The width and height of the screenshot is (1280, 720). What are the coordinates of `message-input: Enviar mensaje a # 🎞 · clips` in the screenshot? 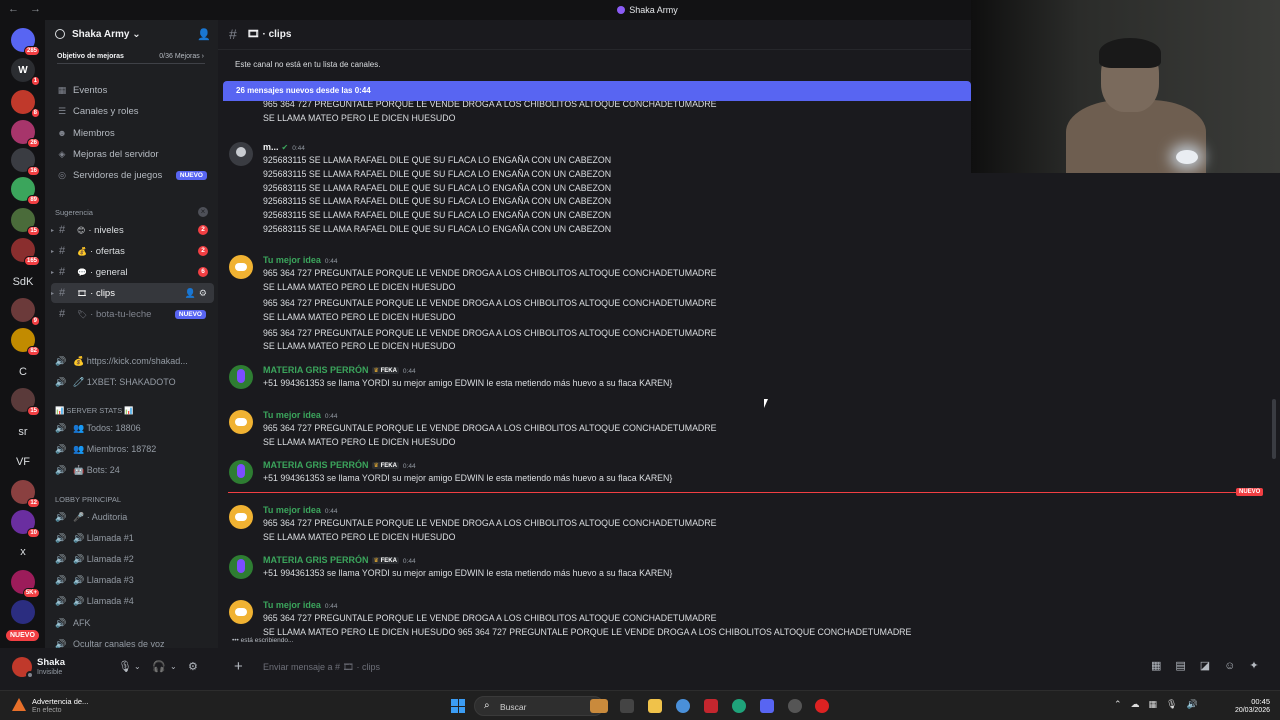 It's located at (321, 667).